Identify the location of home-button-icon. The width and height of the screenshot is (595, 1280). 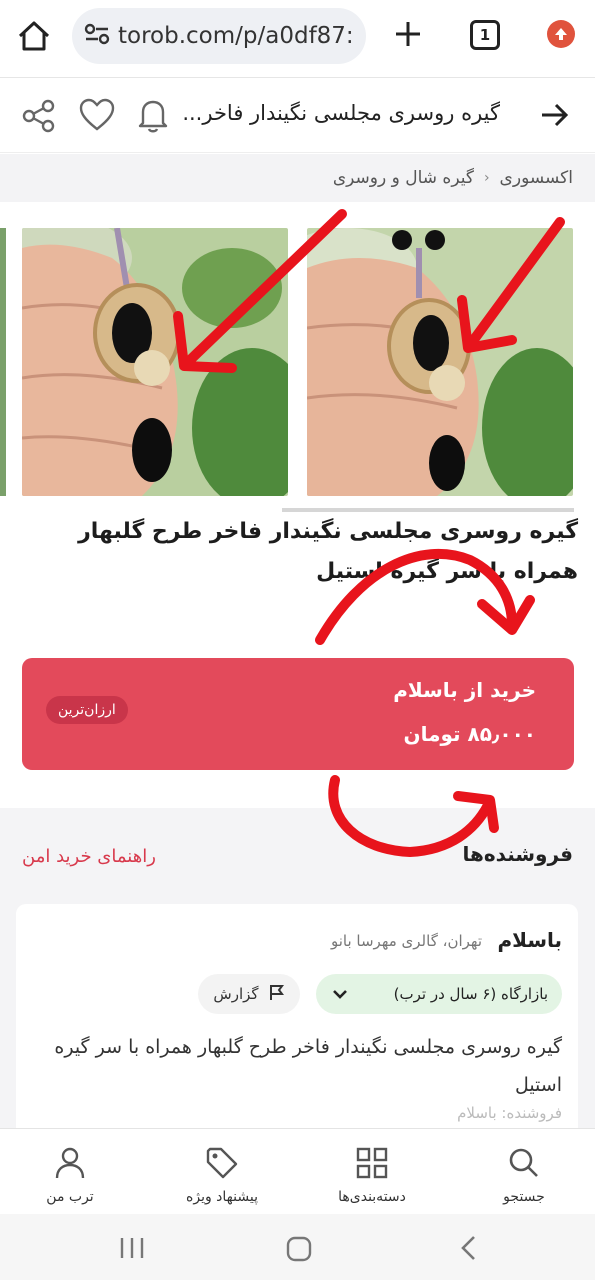
(299, 1251).